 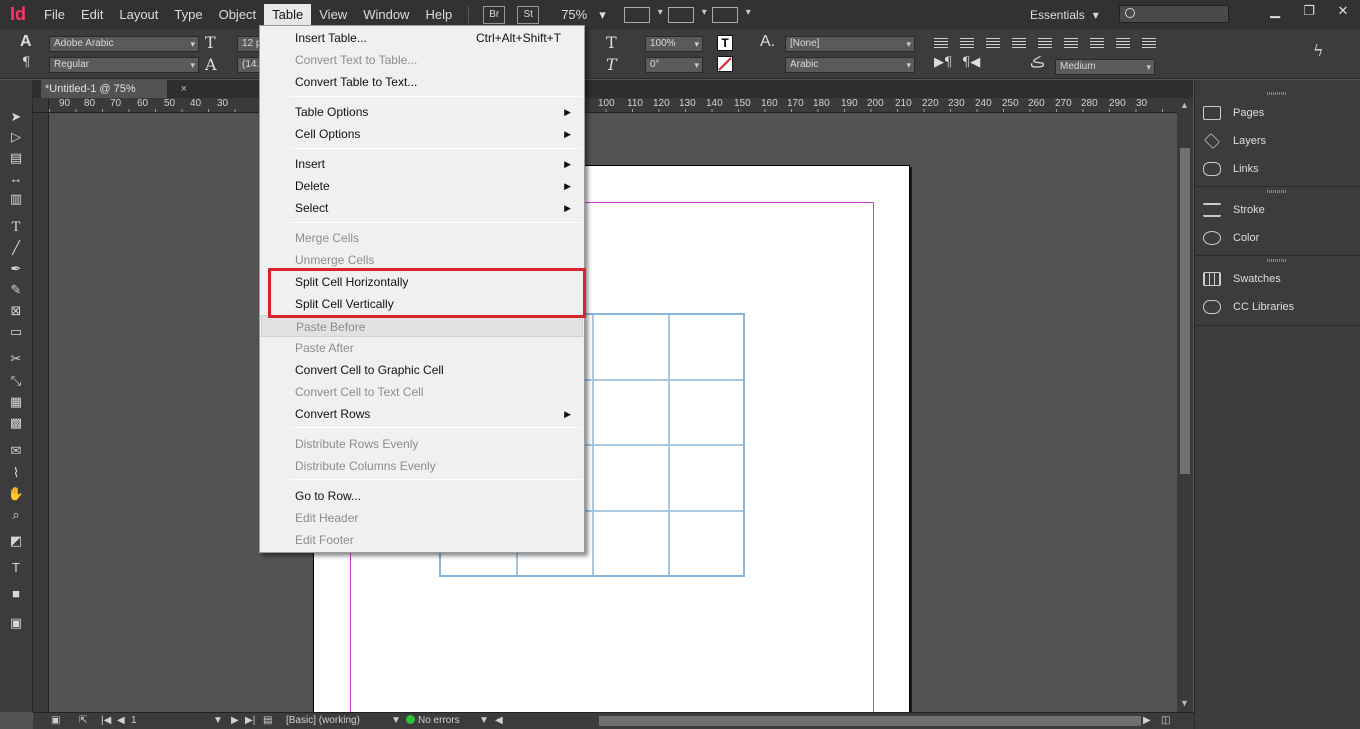 I want to click on paragraph-formatting-icon: ¶, so click(x=26, y=62).